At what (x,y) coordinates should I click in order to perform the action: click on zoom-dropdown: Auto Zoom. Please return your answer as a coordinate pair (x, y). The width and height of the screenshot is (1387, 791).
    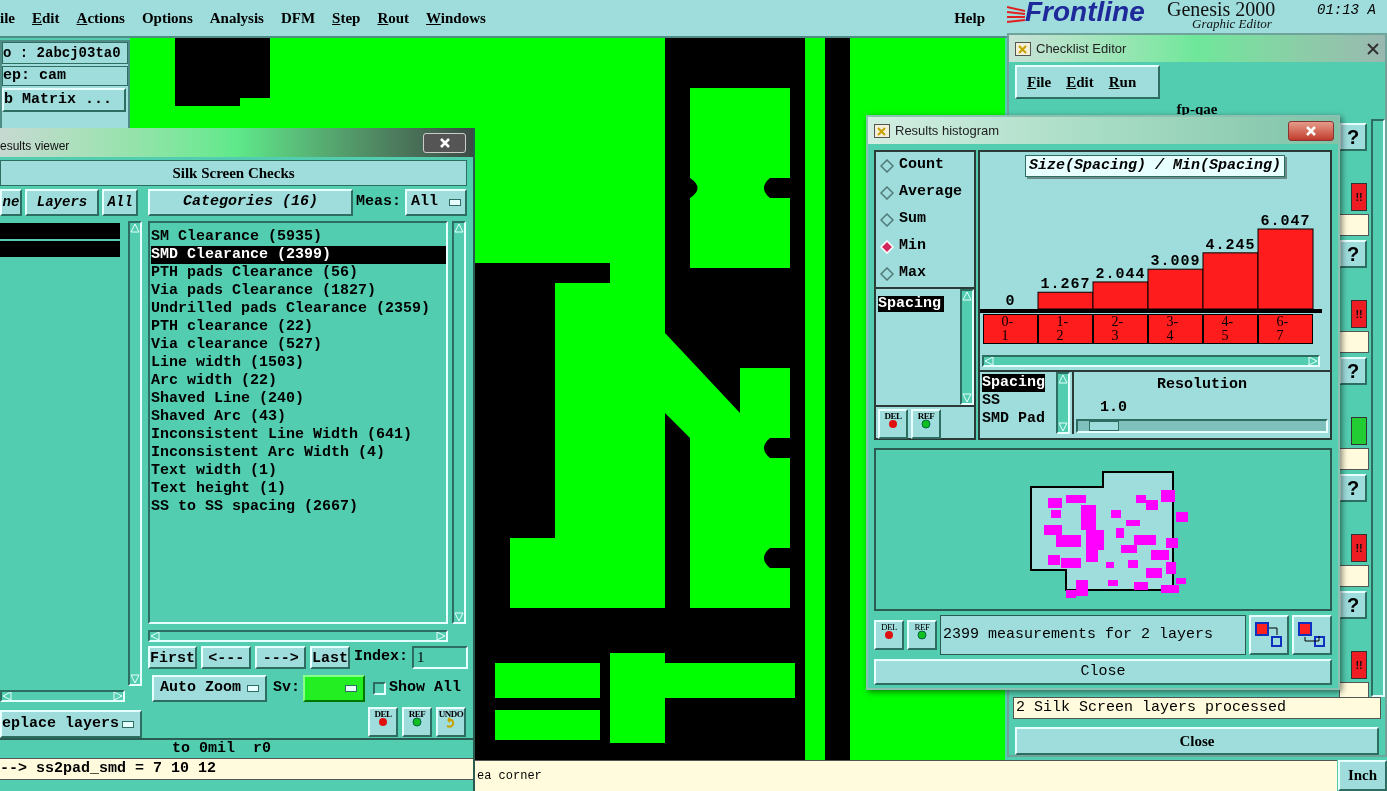
    Looking at the image, I should click on (209, 688).